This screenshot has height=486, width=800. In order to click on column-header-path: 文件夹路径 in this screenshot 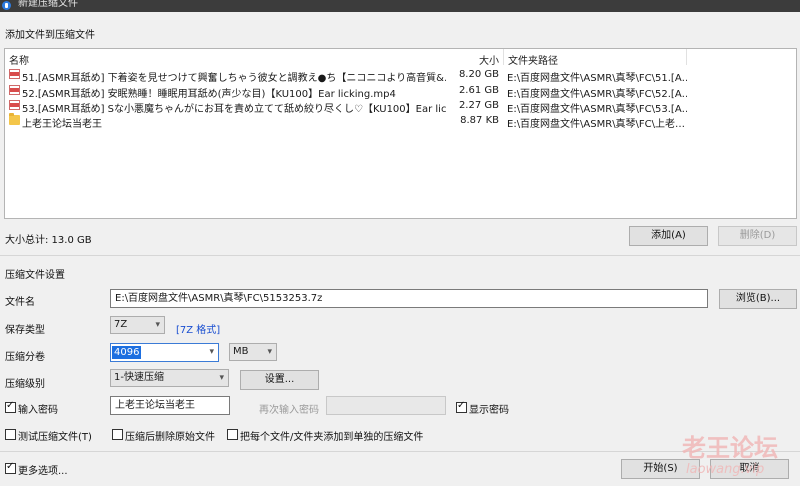, I will do `click(533, 59)`.